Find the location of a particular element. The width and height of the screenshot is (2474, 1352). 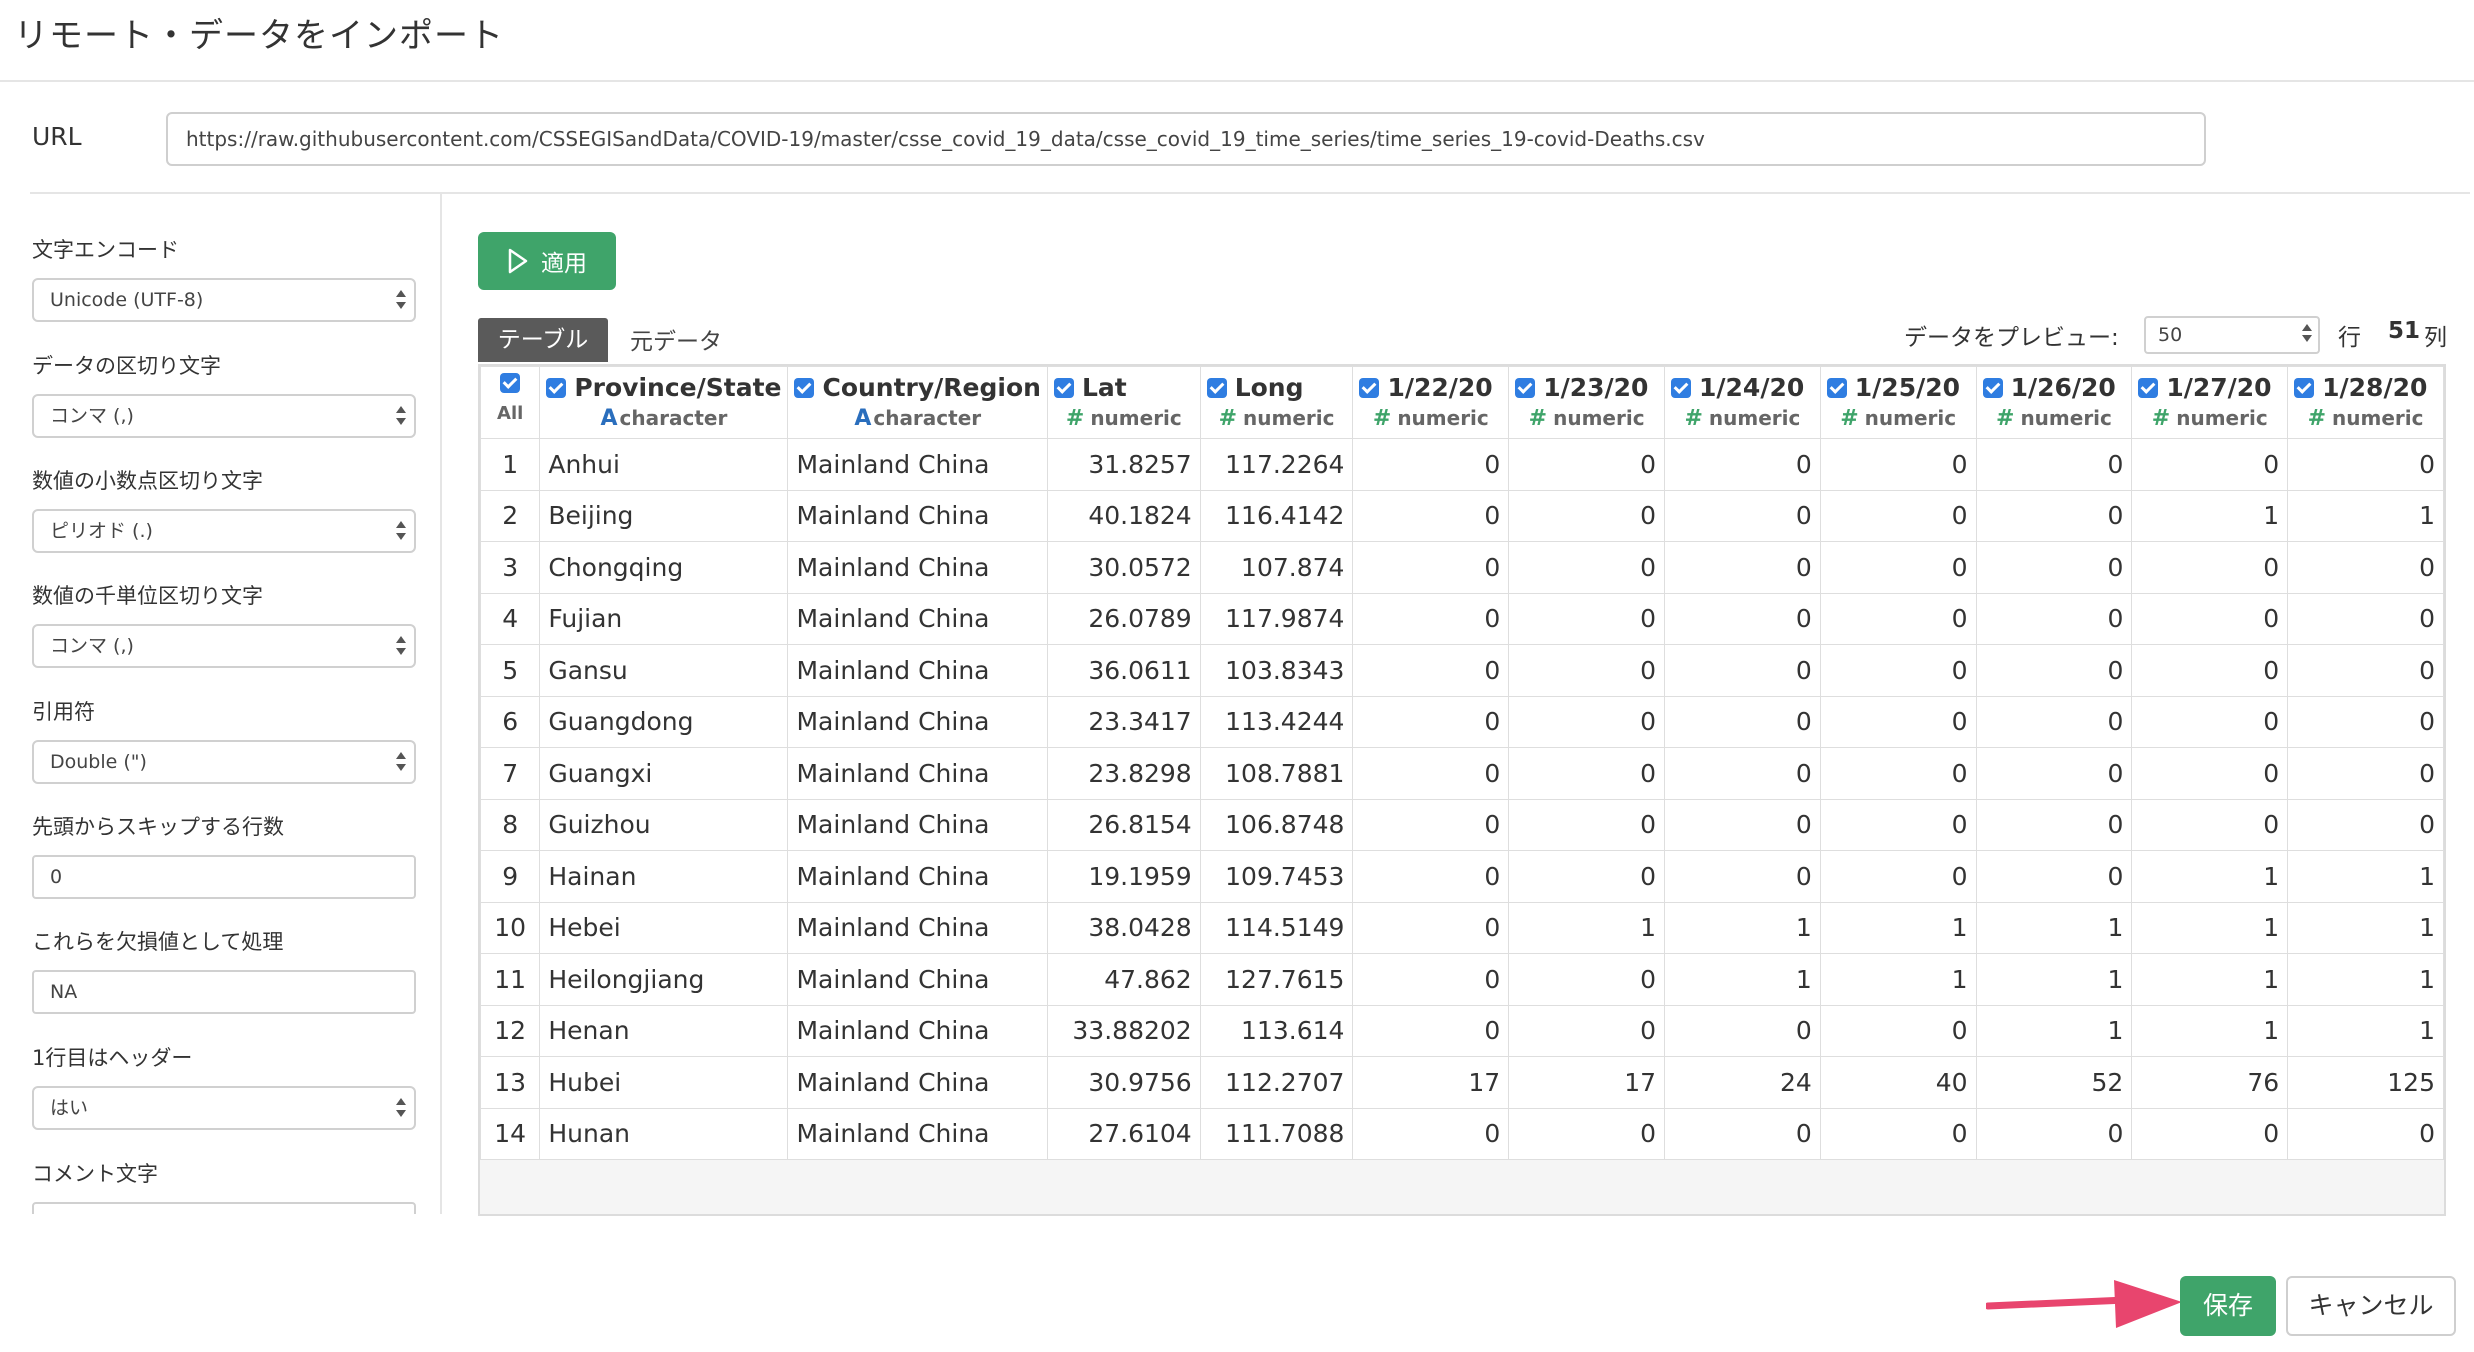

row-index: 11 is located at coordinates (510, 979).